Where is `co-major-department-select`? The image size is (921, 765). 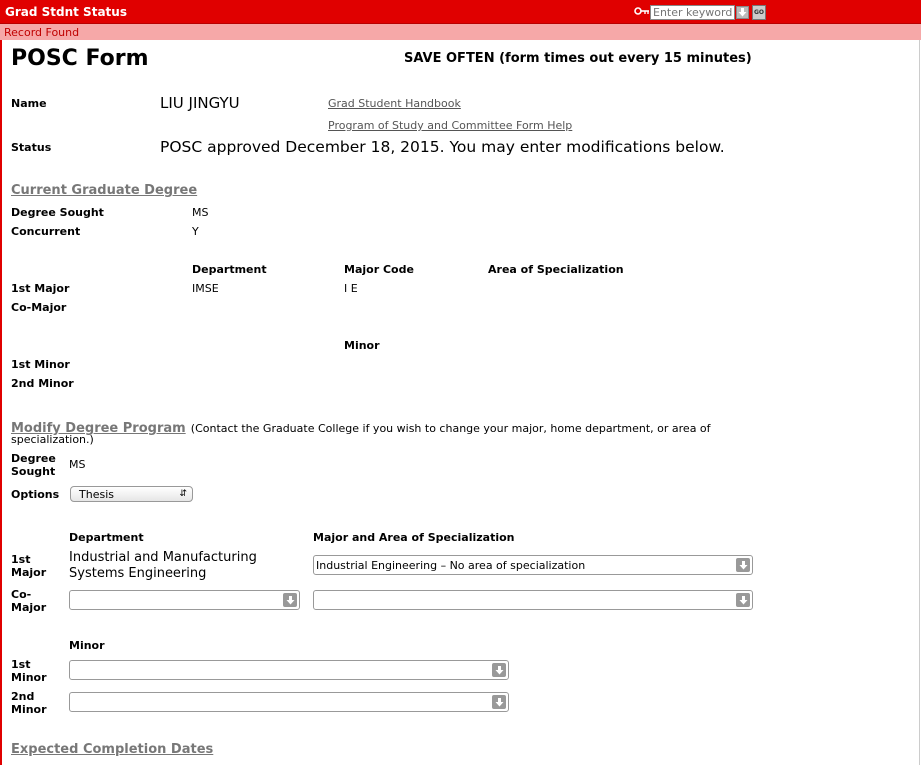 co-major-department-select is located at coordinates (184, 600).